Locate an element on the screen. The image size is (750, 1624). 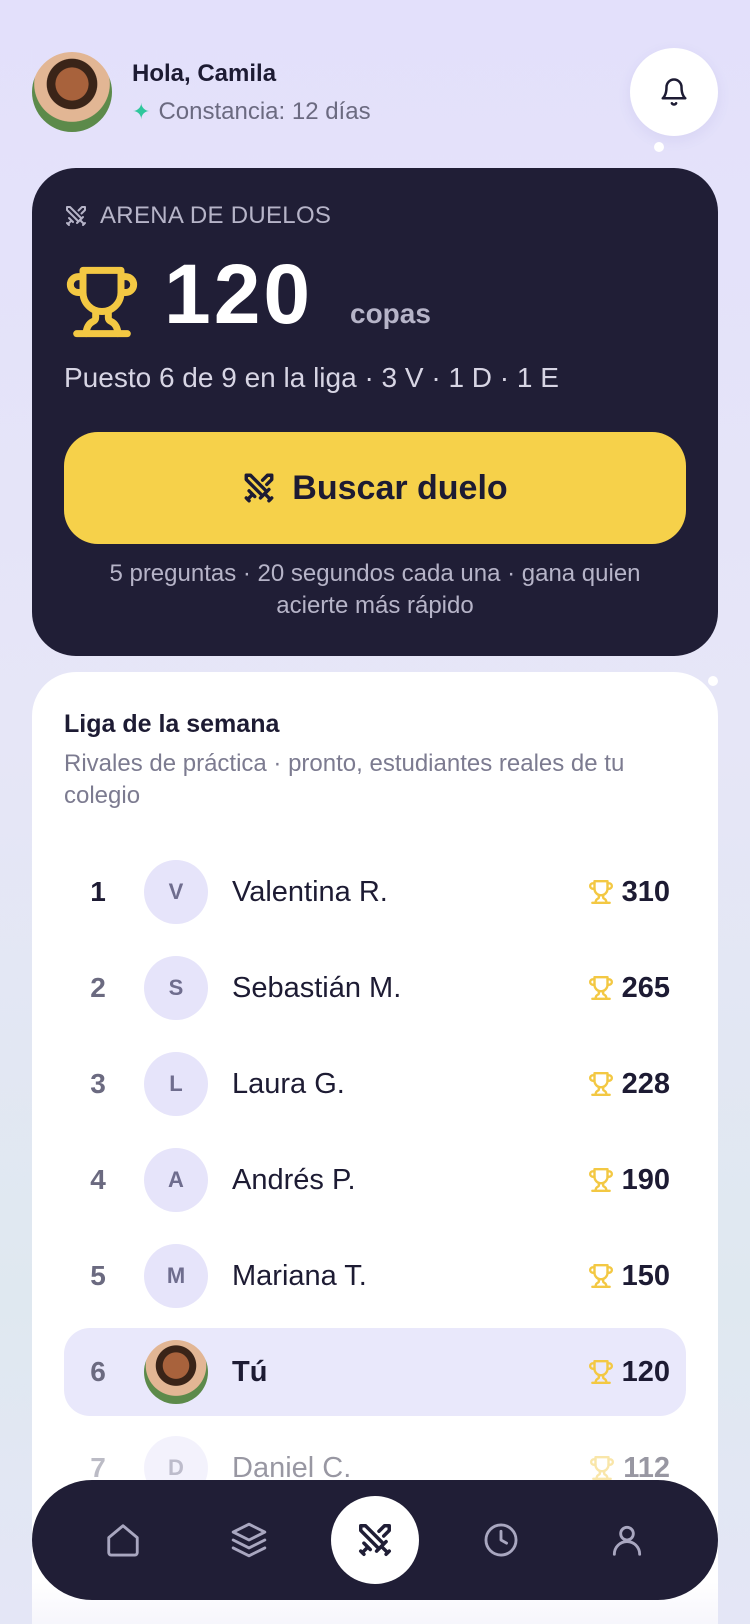
leaderboard-row-current-user: 6 Tú 120 is located at coordinates (375, 1372).